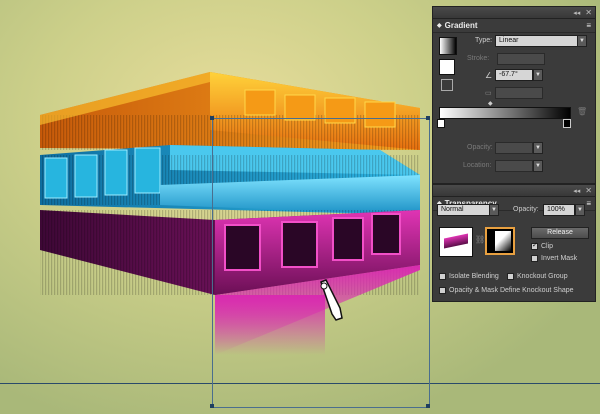  I want to click on trash-icon: 🗑, so click(582, 111).